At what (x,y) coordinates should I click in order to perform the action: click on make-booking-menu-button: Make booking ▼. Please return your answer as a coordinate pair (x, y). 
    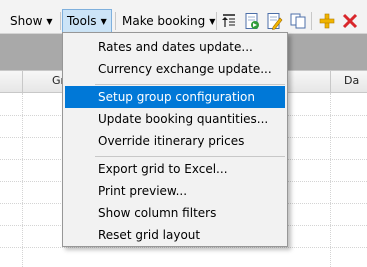
    Looking at the image, I should click on (167, 21).